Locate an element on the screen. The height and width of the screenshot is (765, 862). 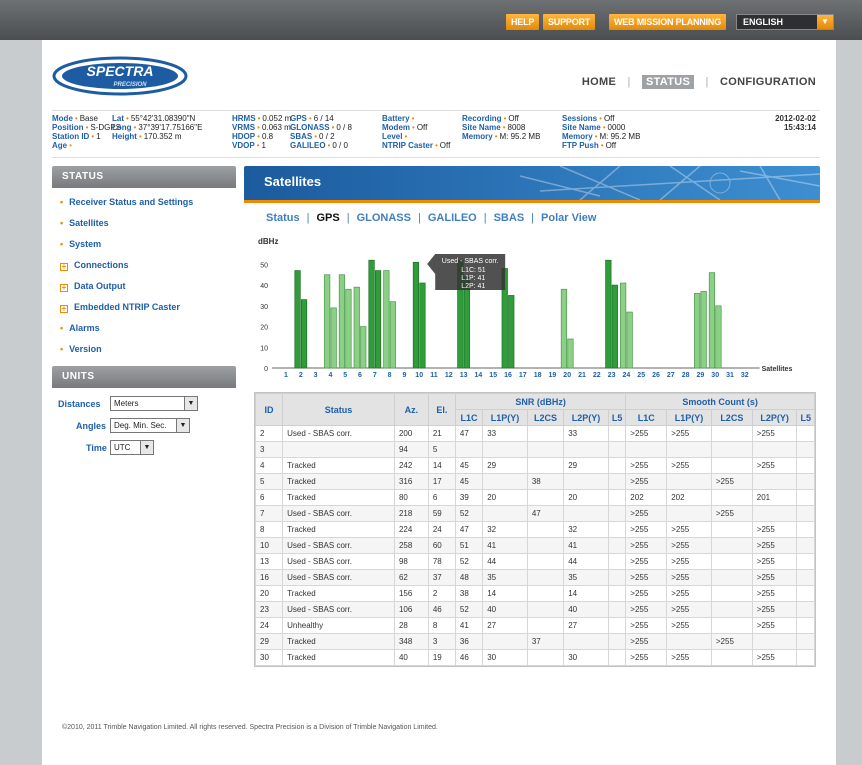
language-select: ENGLISH ▼ is located at coordinates (785, 22).